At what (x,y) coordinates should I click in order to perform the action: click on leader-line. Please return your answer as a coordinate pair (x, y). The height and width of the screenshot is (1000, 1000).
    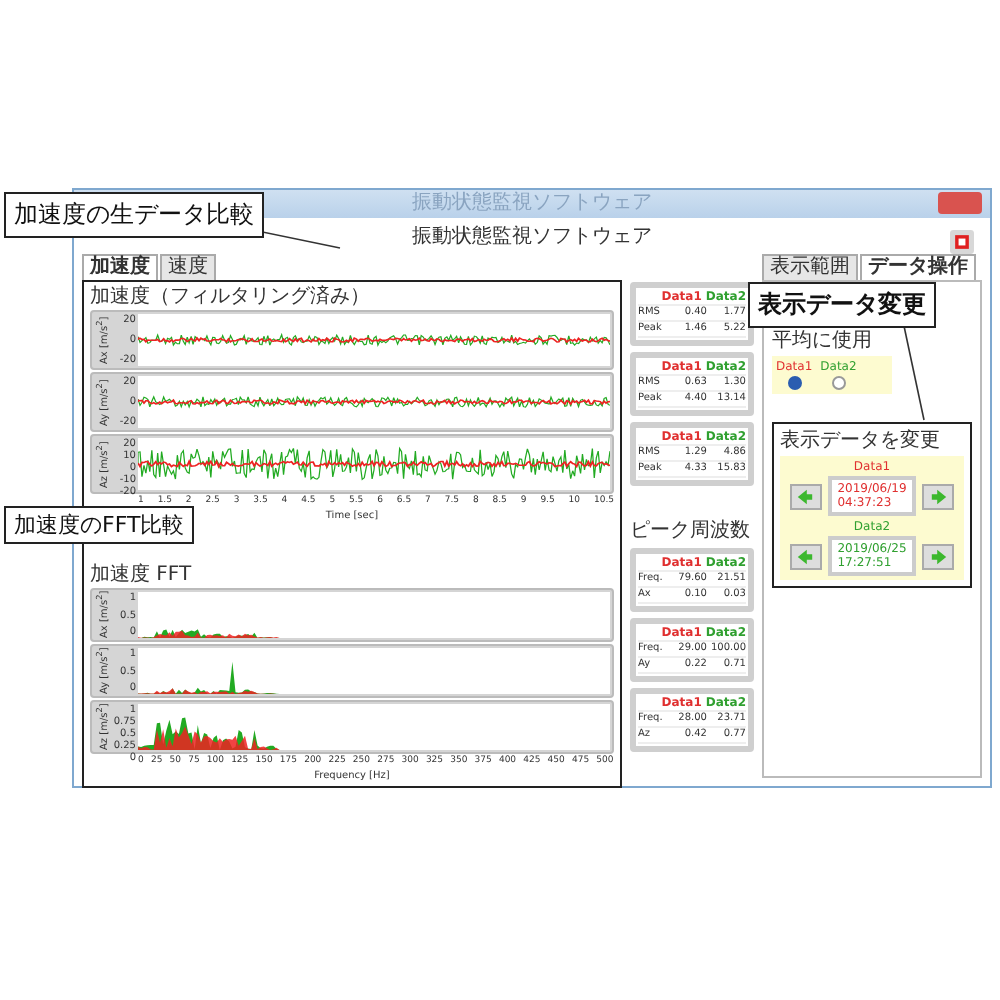
    Looking at the image, I should click on (914, 373).